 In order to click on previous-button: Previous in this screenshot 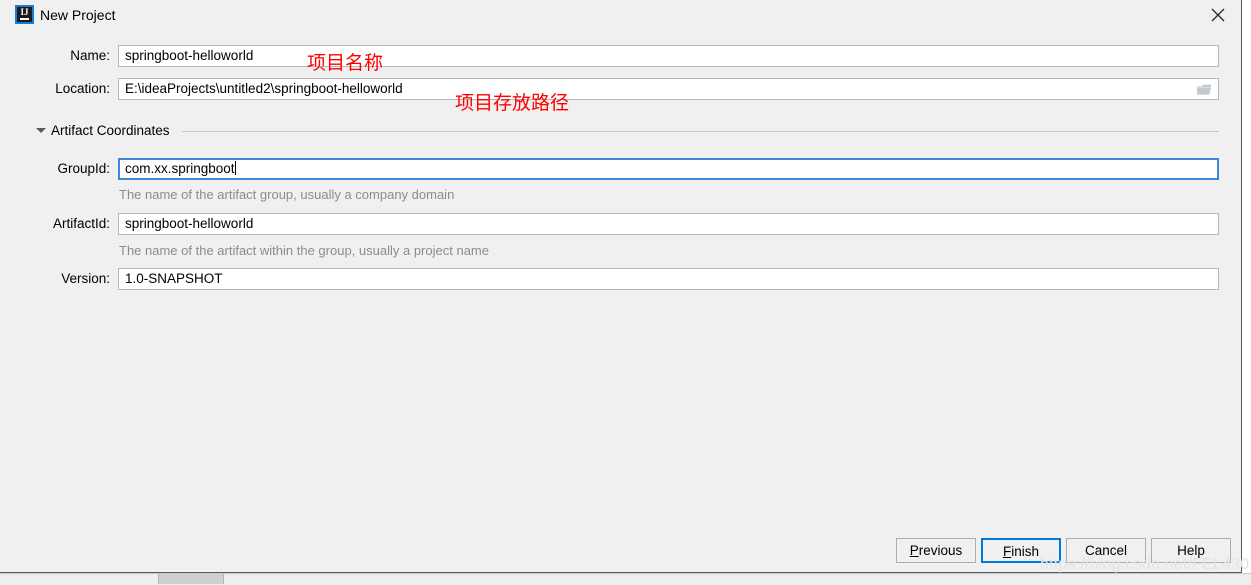, I will do `click(936, 550)`.